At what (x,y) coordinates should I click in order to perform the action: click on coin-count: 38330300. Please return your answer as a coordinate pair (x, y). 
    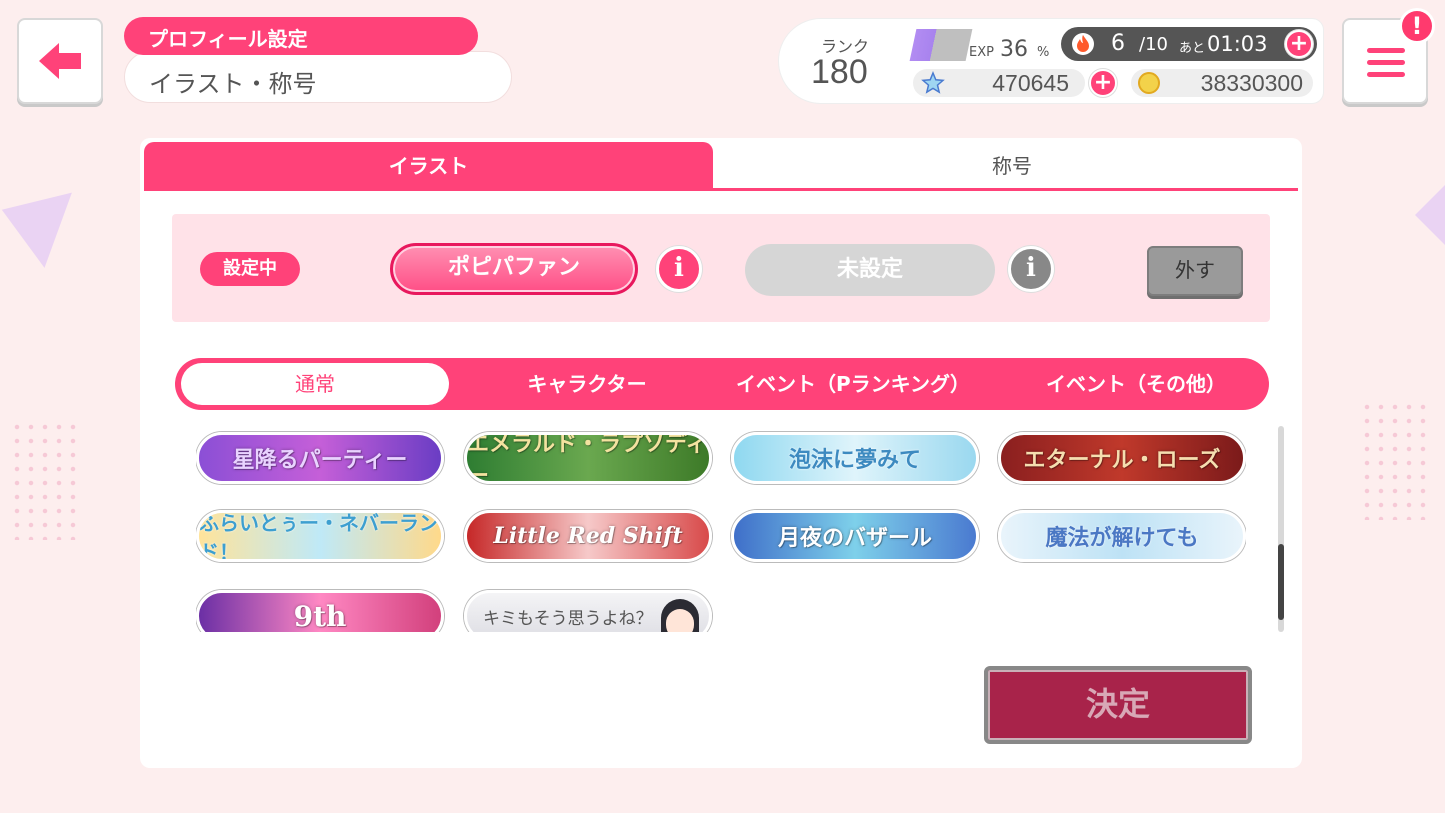
    Looking at the image, I should click on (1251, 83).